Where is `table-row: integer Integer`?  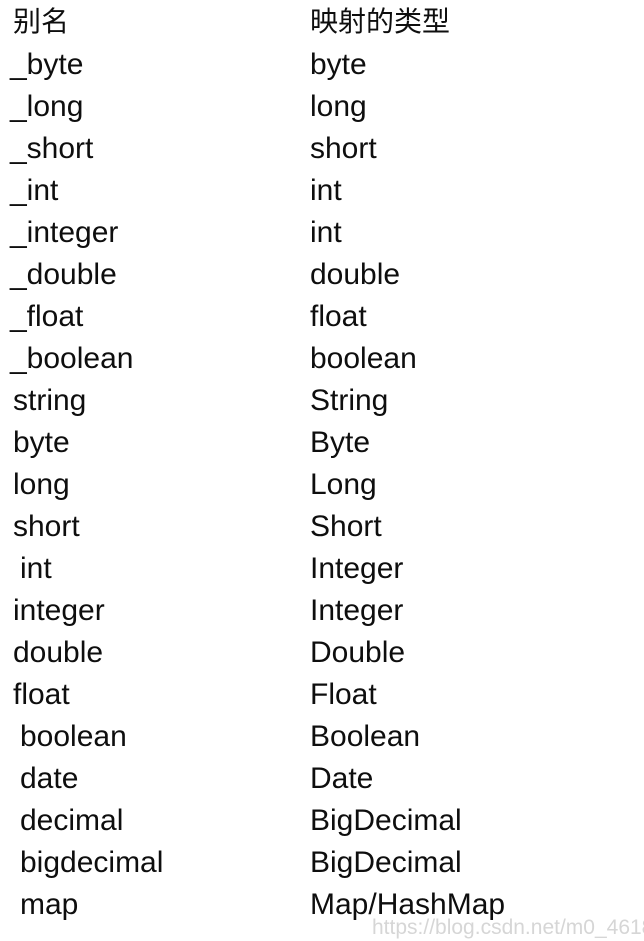 table-row: integer Integer is located at coordinates (322, 611).